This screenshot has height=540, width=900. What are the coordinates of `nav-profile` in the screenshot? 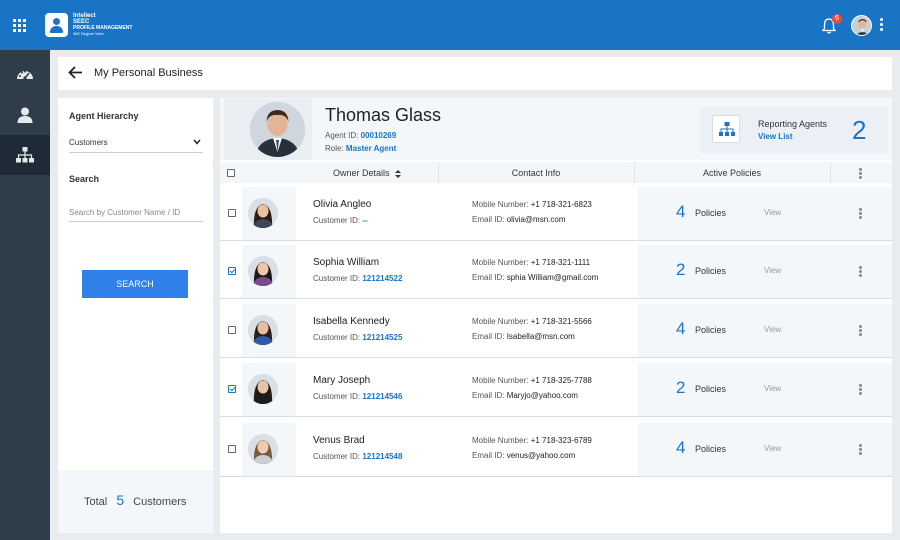 It's located at (25, 115).